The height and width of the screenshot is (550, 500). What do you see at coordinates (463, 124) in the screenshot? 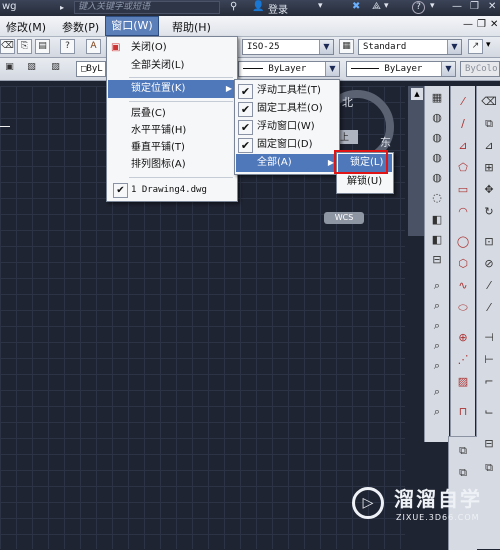
I see `draw-tool-icon: ∕` at bounding box center [463, 124].